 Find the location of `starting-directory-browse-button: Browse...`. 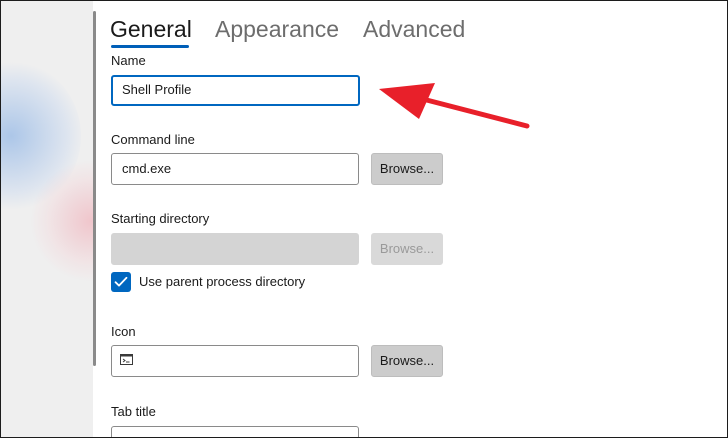

starting-directory-browse-button: Browse... is located at coordinates (407, 249).